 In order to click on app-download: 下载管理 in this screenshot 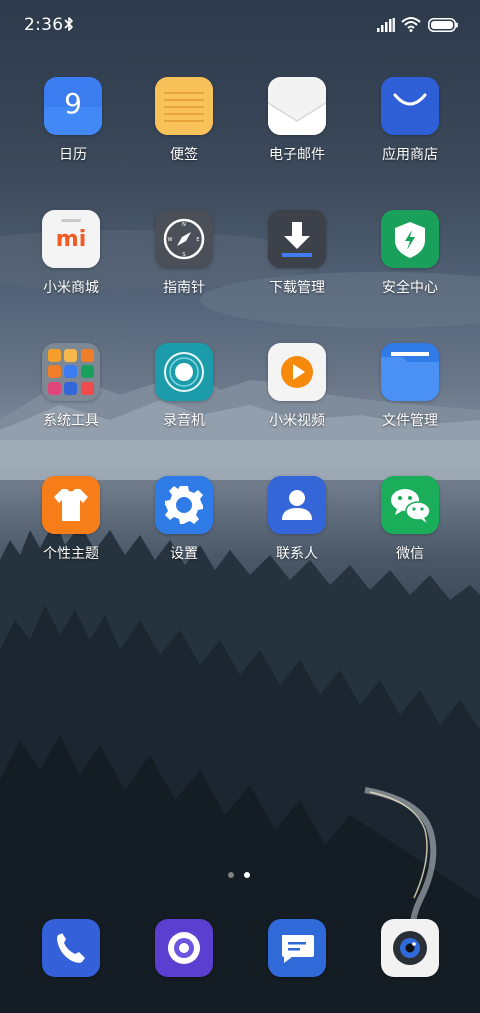, I will do `click(297, 253)`.